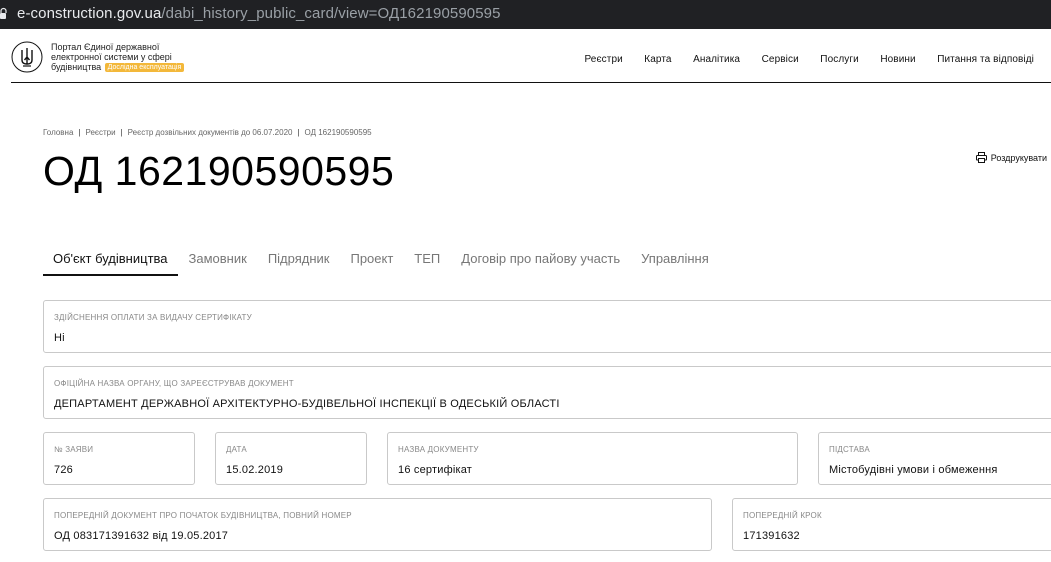 The height and width of the screenshot is (562, 1051). Describe the element at coordinates (299, 263) in the screenshot. I see `tab-contractor: Підрядник` at that location.